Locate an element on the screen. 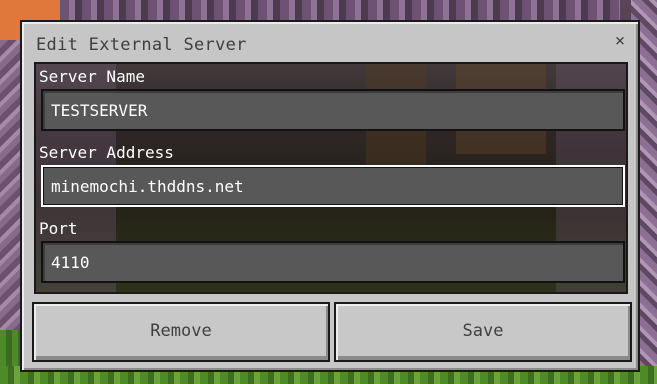  server-address-label: Server Address is located at coordinates (106, 152).